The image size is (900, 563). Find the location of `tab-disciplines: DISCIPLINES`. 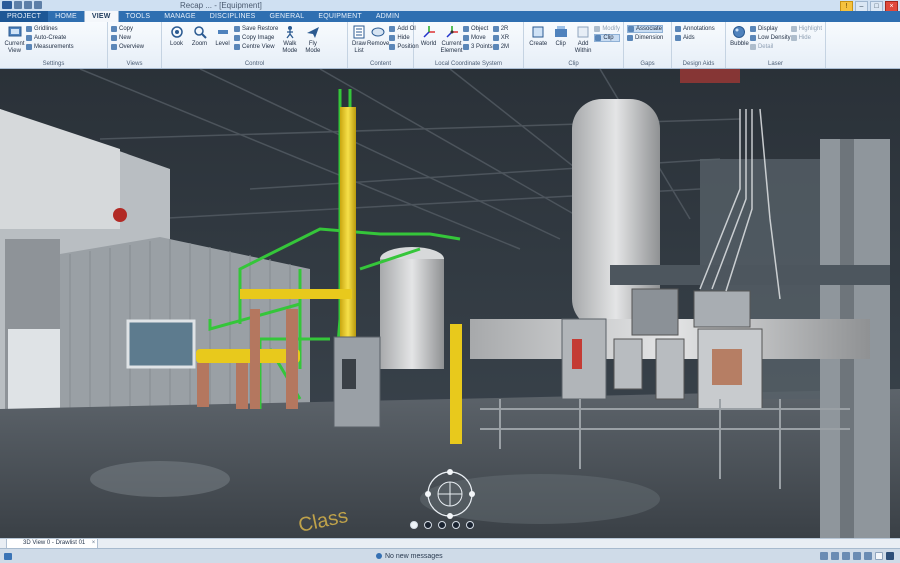

tab-disciplines: DISCIPLINES is located at coordinates (233, 16).